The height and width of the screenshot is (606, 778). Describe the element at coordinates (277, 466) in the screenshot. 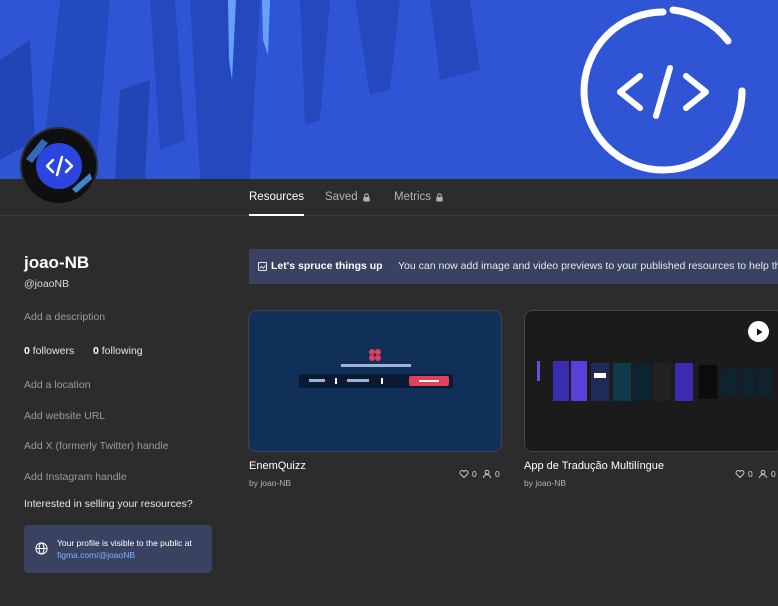

I see `resource-title: EnemQuizz` at that location.